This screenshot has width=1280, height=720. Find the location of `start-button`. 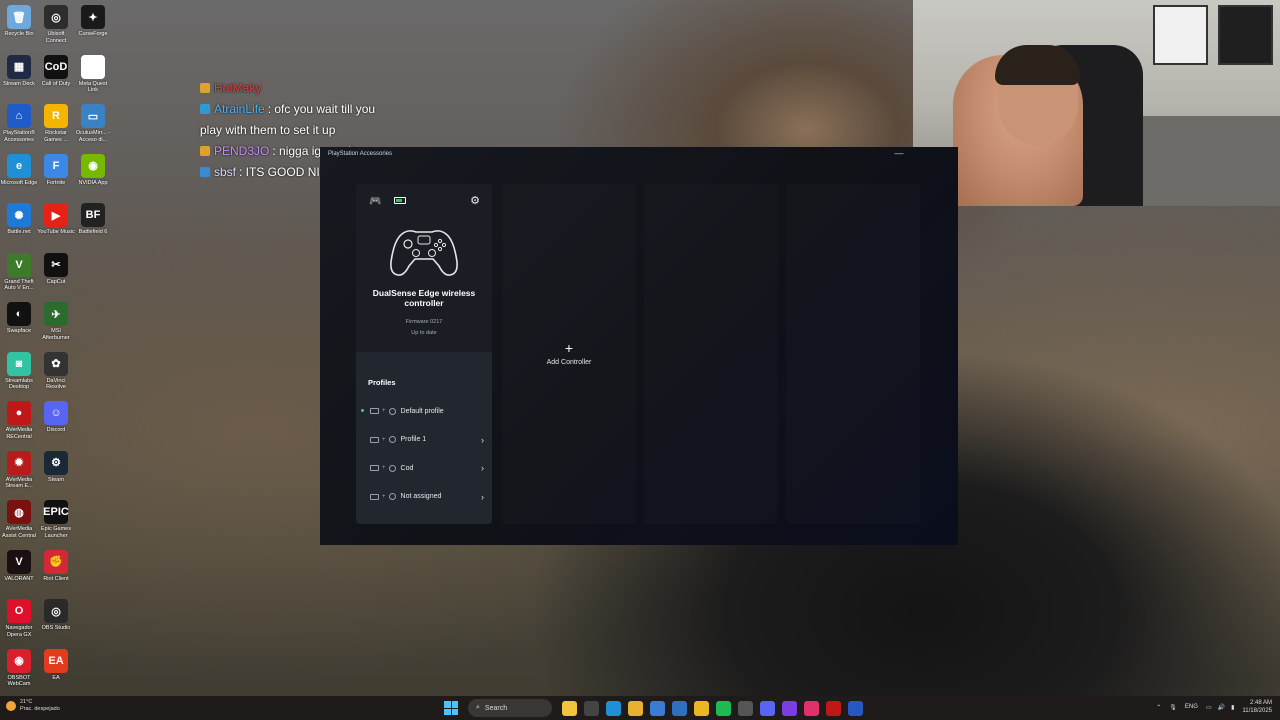

start-button is located at coordinates (451, 708).